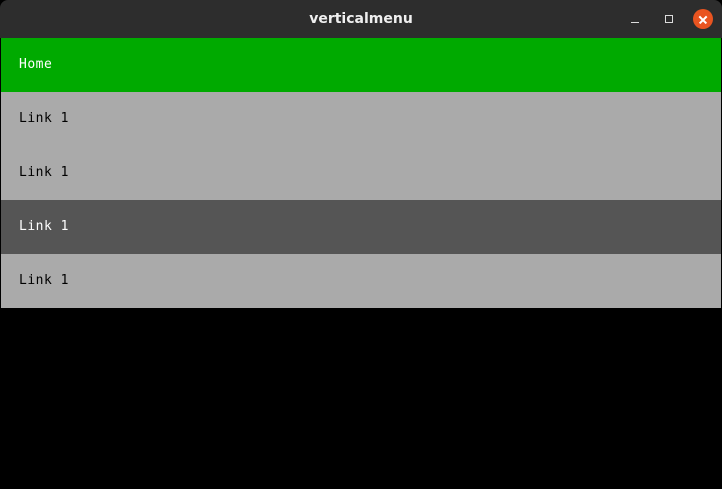 The height and width of the screenshot is (489, 722). What do you see at coordinates (361, 65) in the screenshot?
I see `menu-item-home: Home` at bounding box center [361, 65].